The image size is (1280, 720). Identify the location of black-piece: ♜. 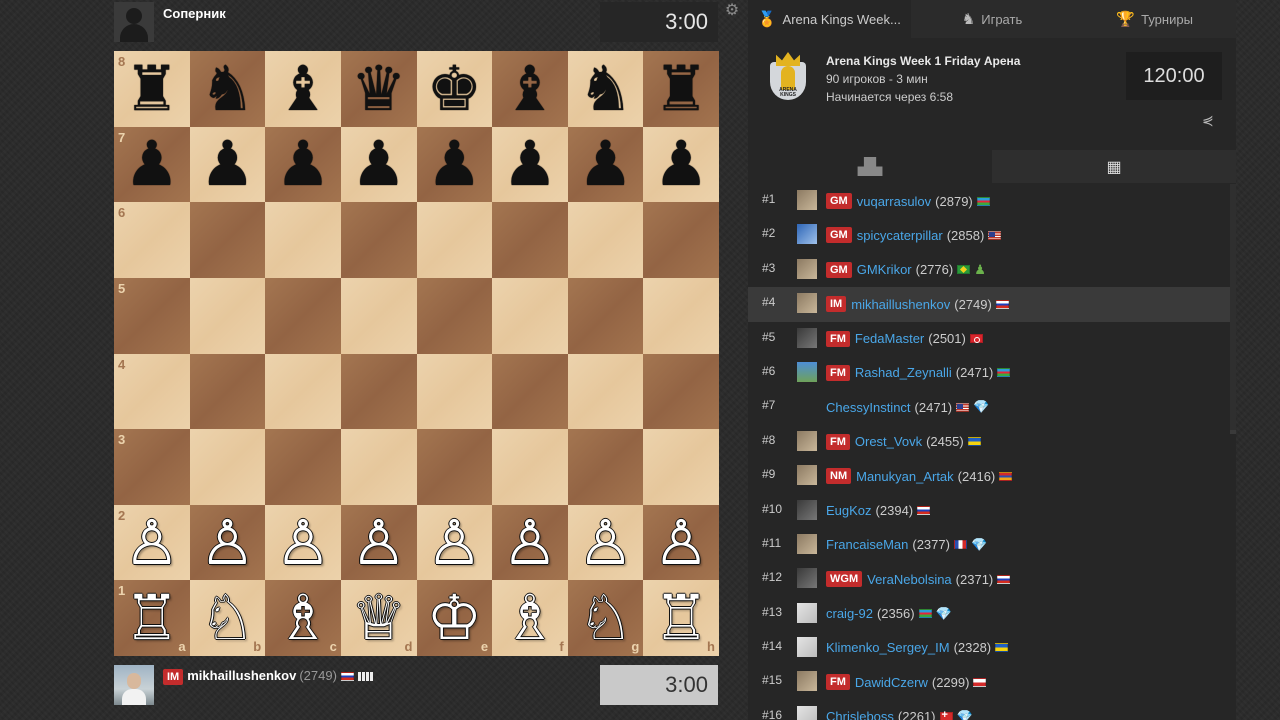
(152, 88).